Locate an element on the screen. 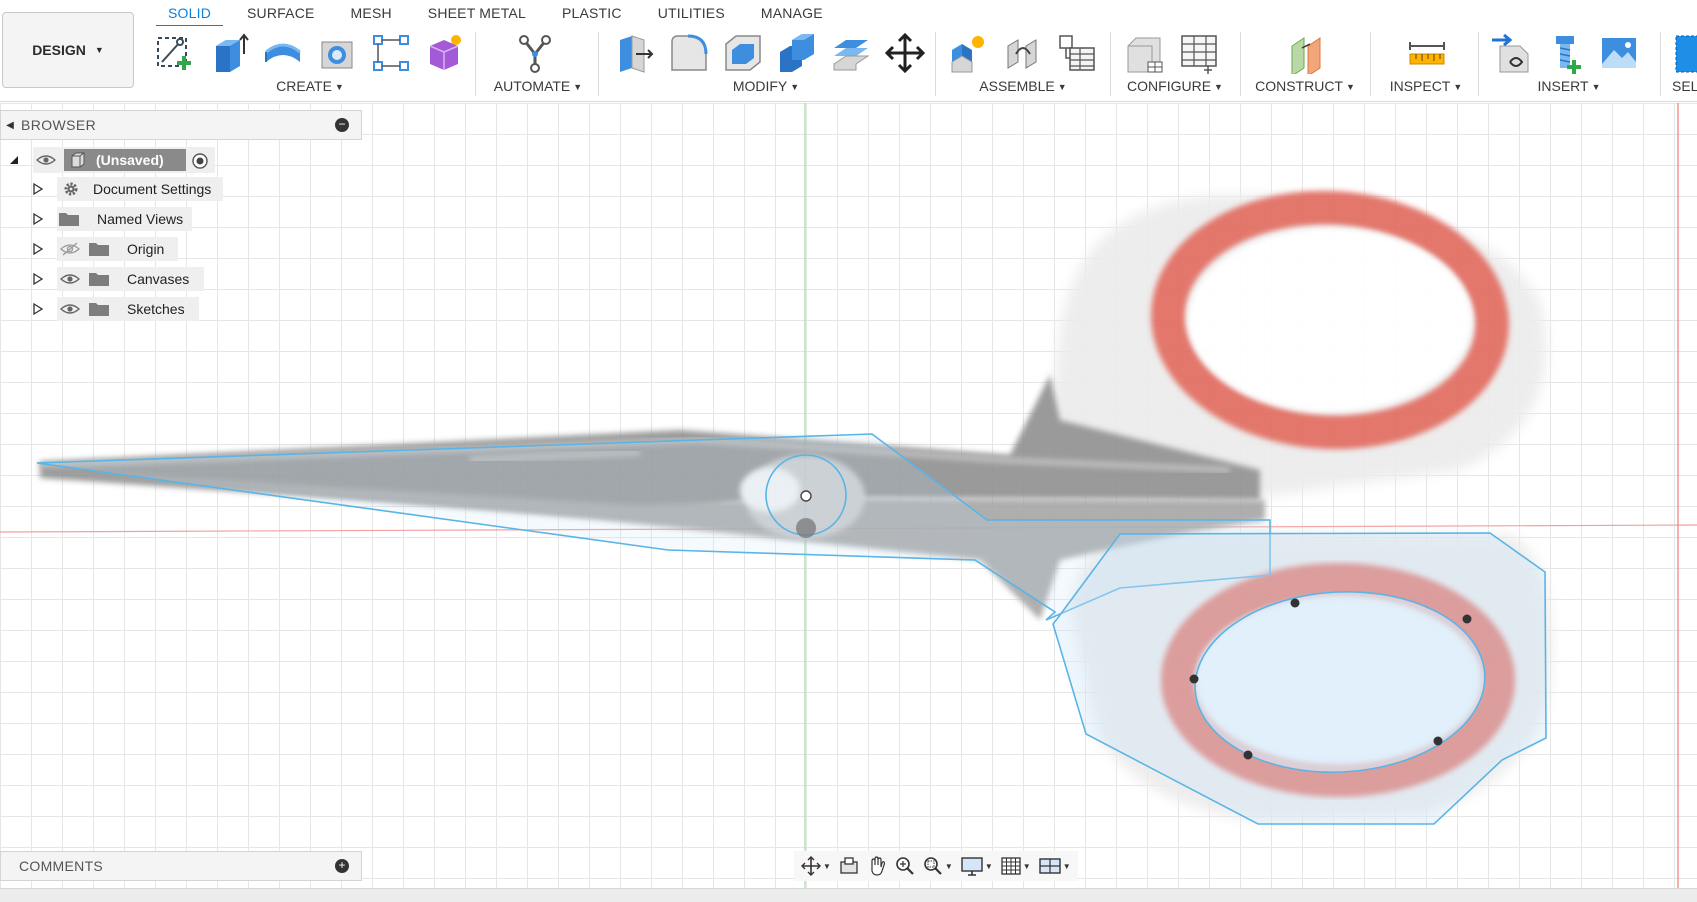 This screenshot has height=902, width=1697. combine-icon is located at coordinates (797, 53).